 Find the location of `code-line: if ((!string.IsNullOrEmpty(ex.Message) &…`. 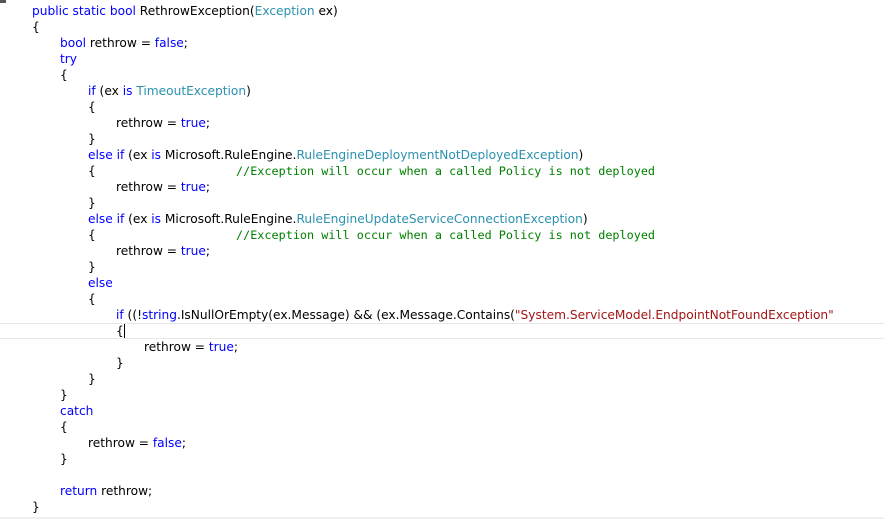

code-line: if ((!string.IsNullOrEmpty(ex.Message) &… is located at coordinates (475, 315).